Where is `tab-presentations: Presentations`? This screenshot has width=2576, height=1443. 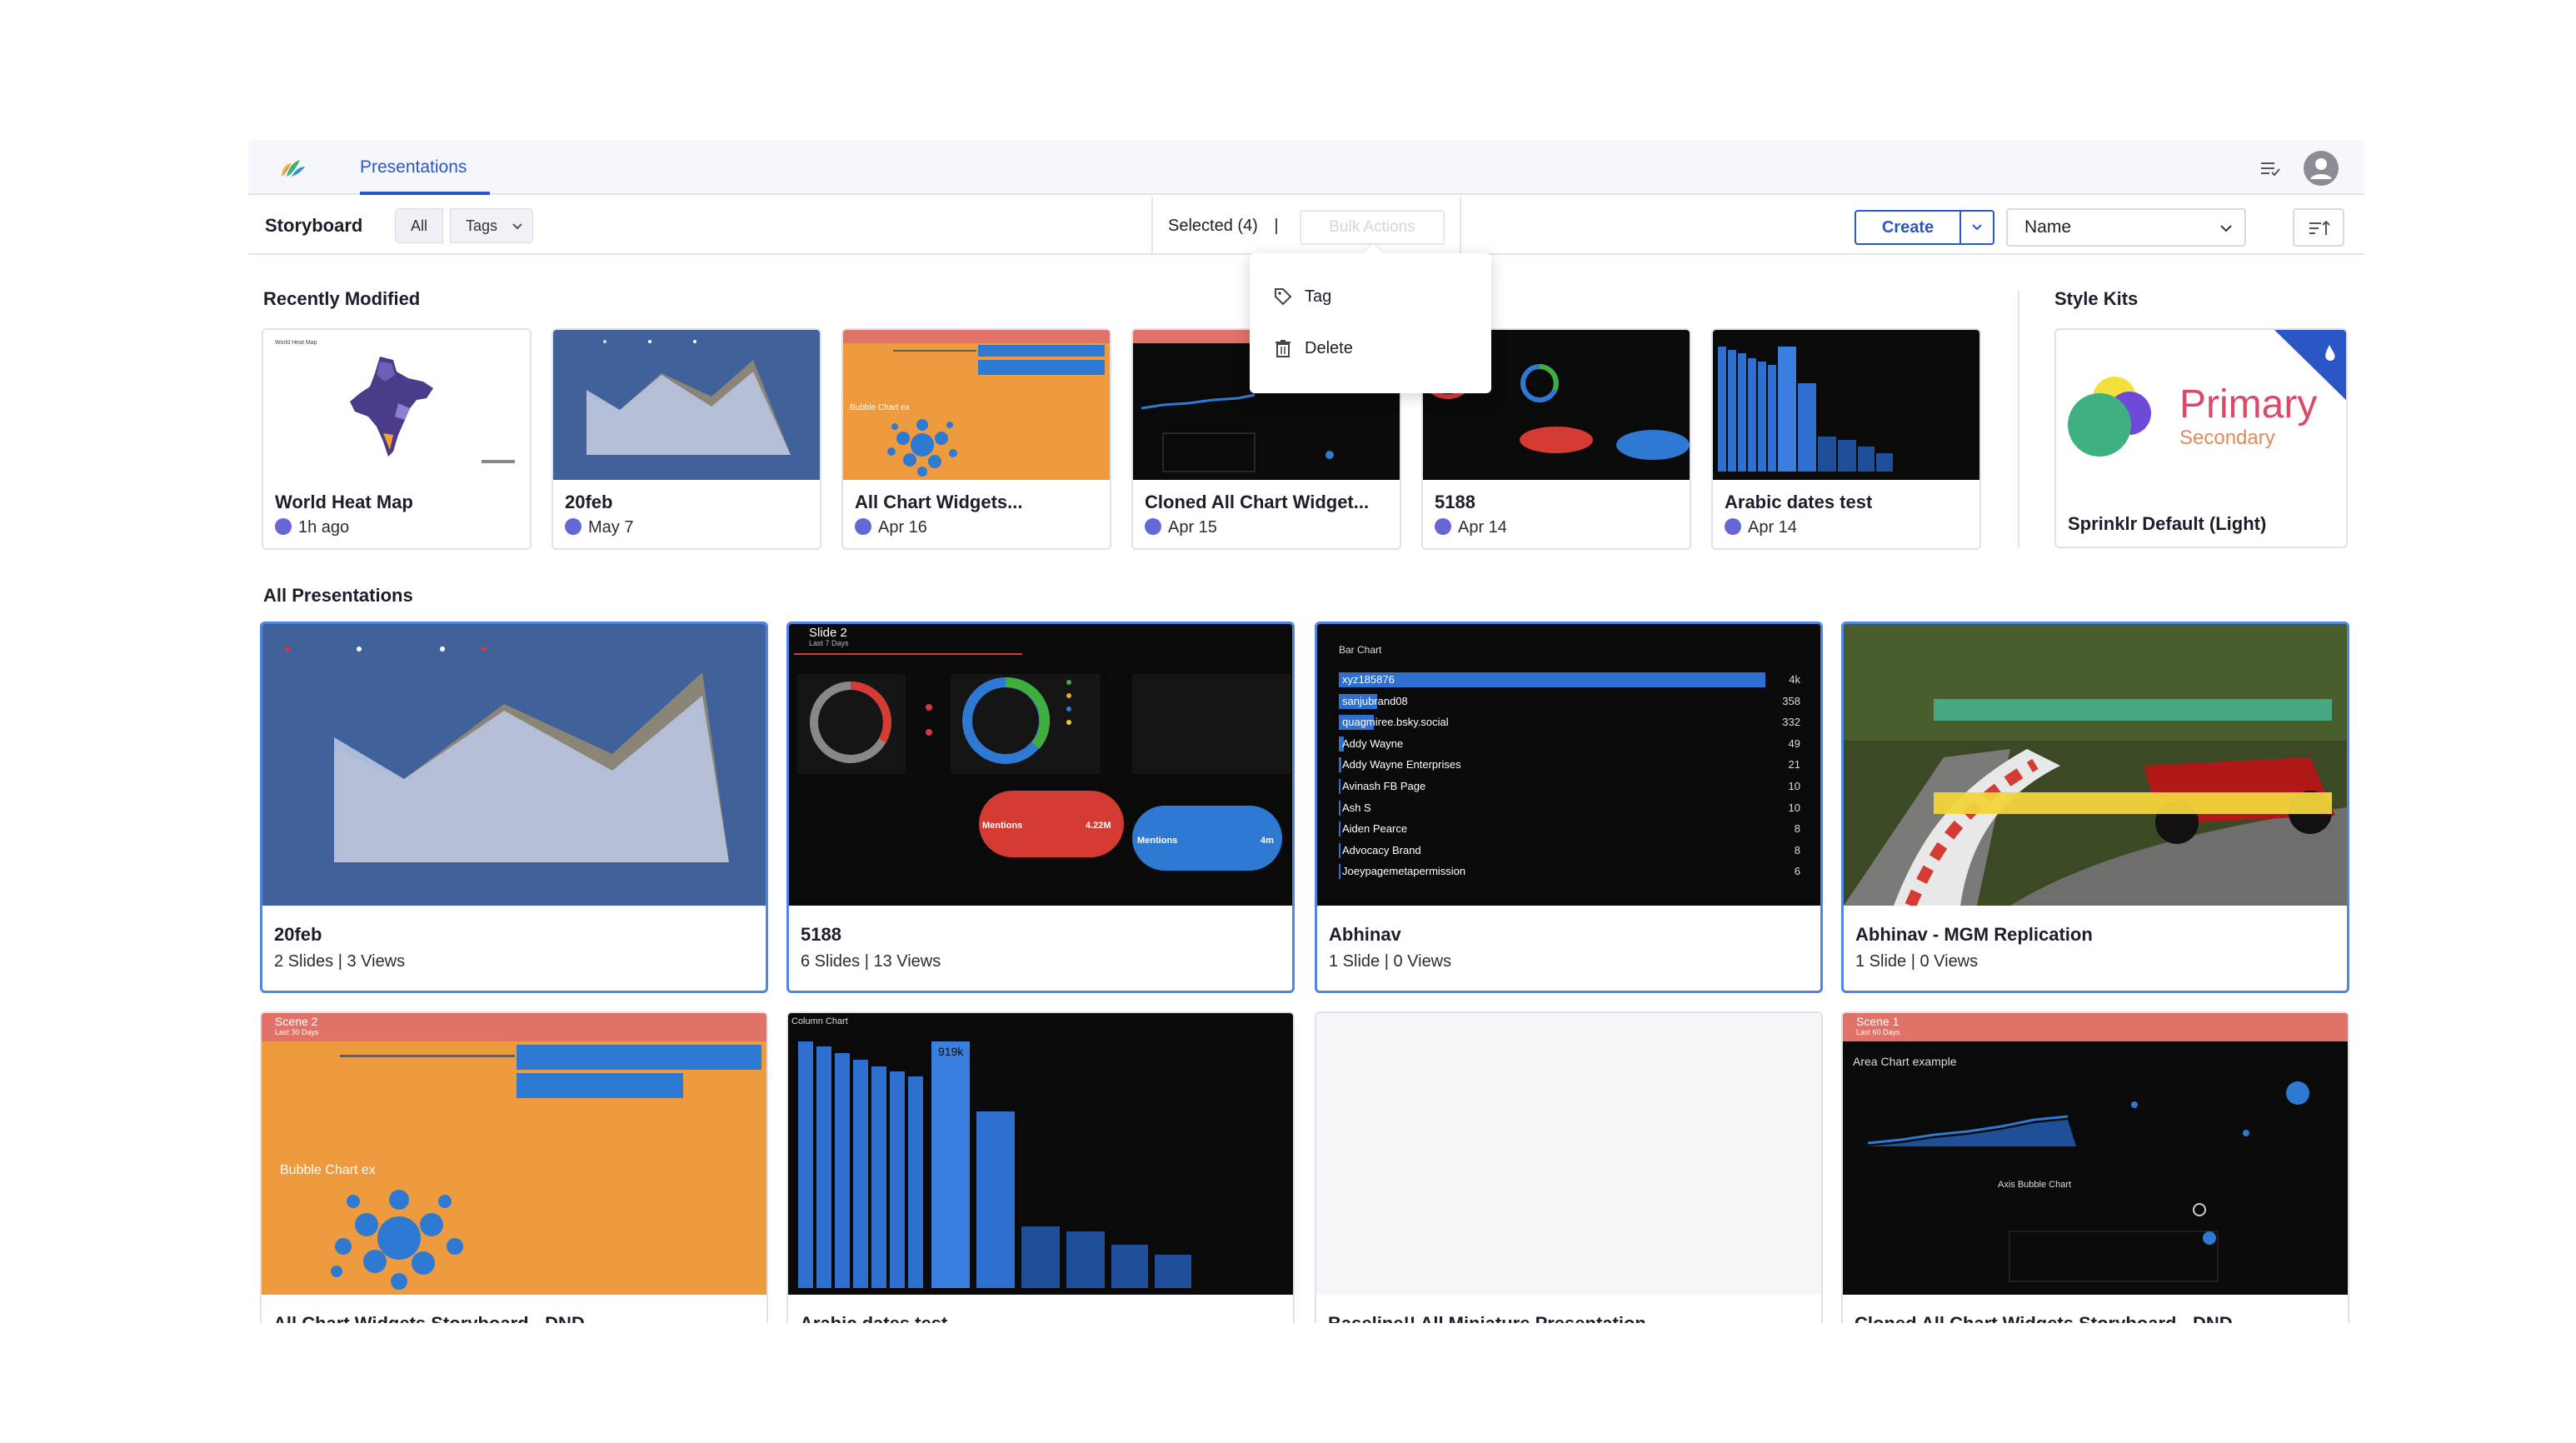 tab-presentations: Presentations is located at coordinates (413, 167).